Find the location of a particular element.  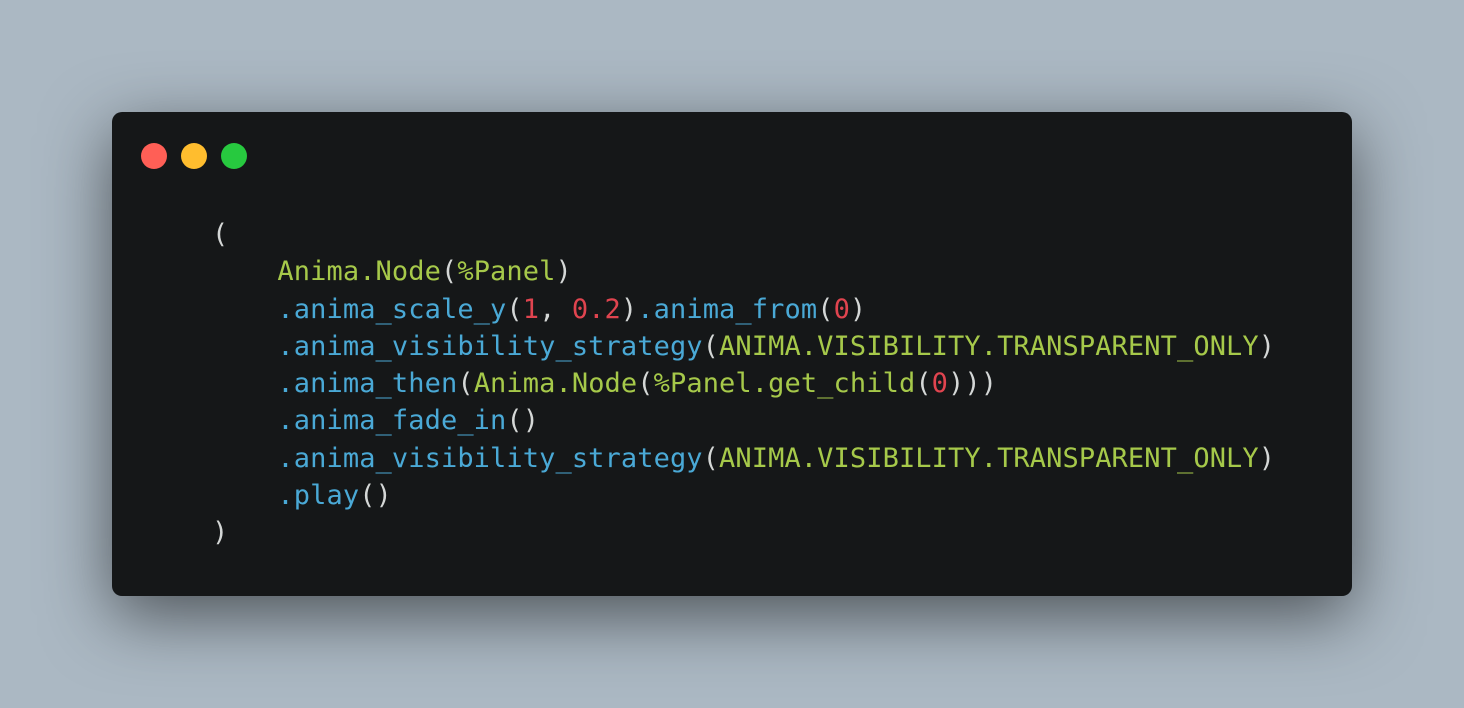

window-controls is located at coordinates (194, 156).